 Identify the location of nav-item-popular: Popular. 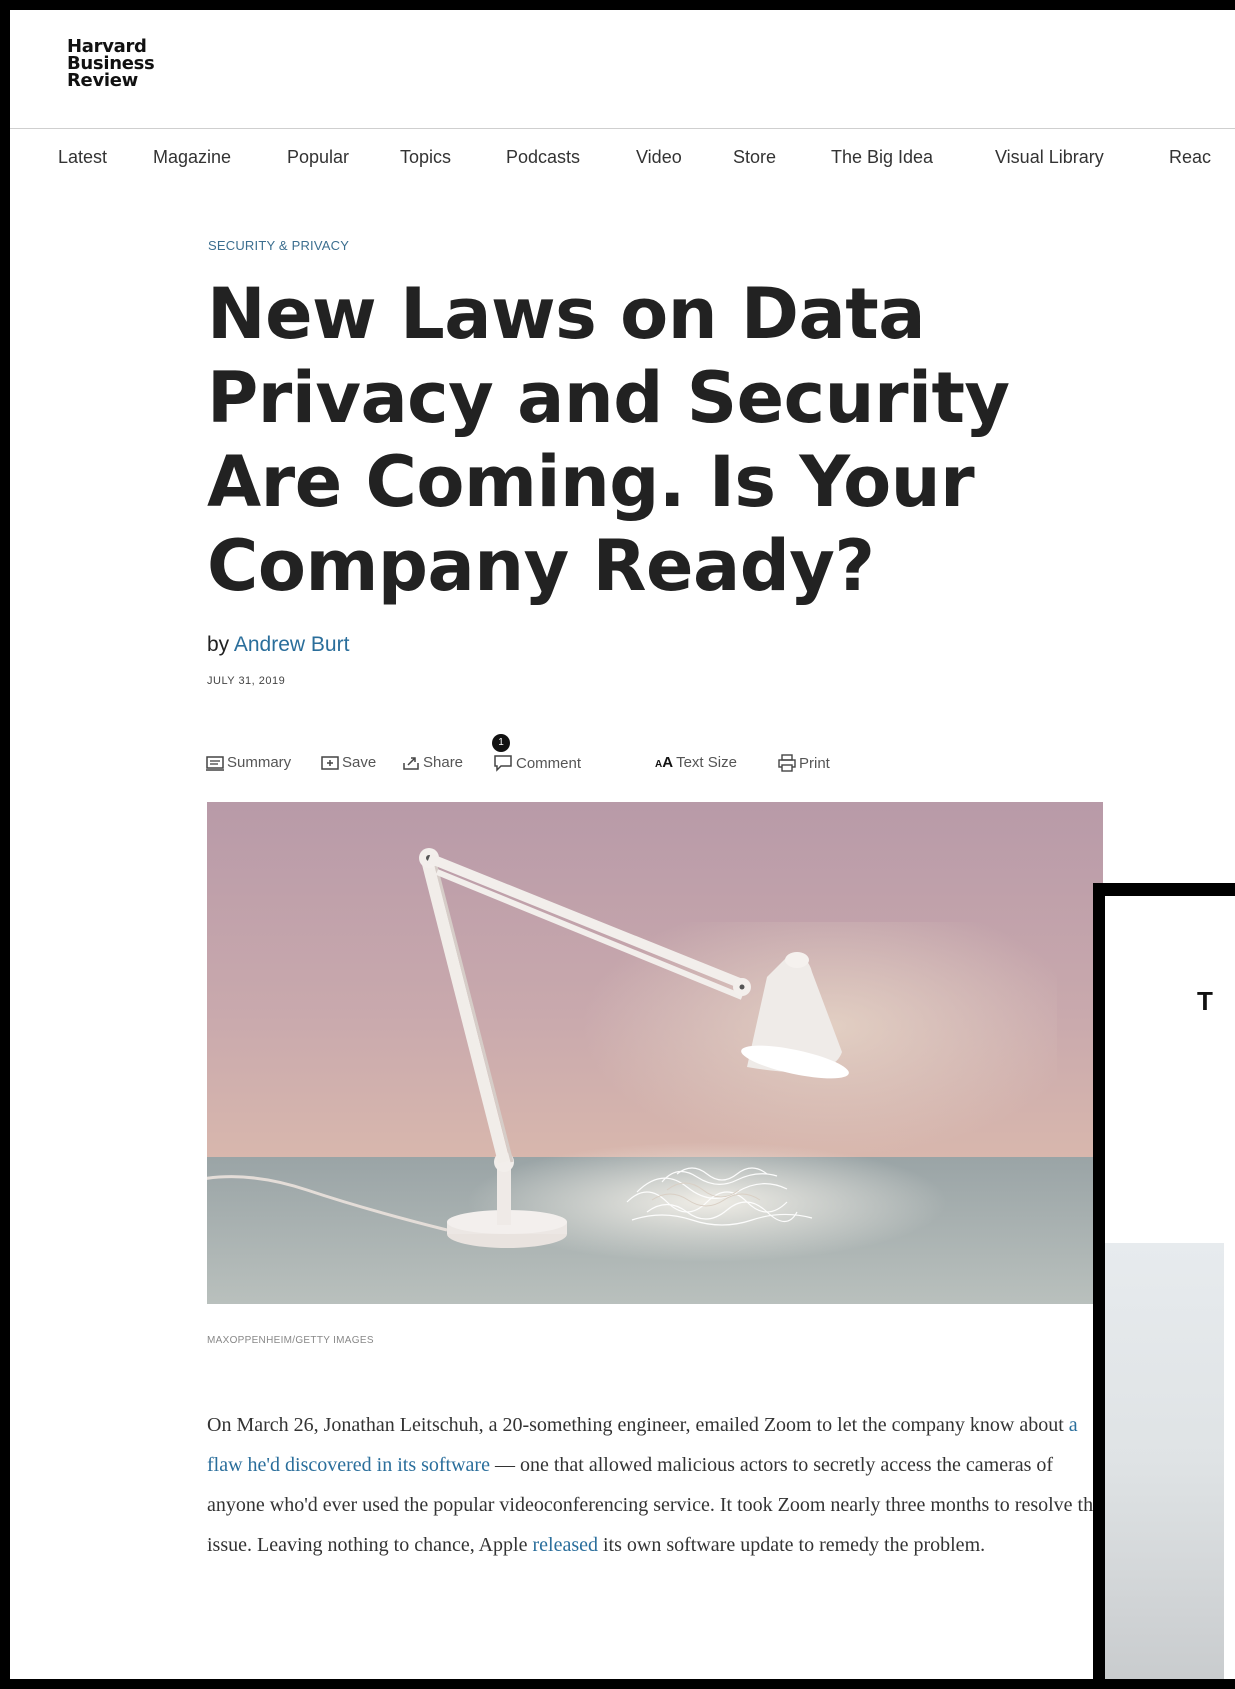
(318, 157).